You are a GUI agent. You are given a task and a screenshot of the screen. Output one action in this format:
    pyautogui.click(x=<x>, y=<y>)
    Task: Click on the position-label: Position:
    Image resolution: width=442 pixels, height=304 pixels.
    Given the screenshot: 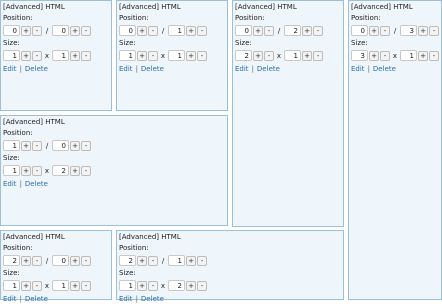 What is the action you would take?
    pyautogui.click(x=250, y=18)
    